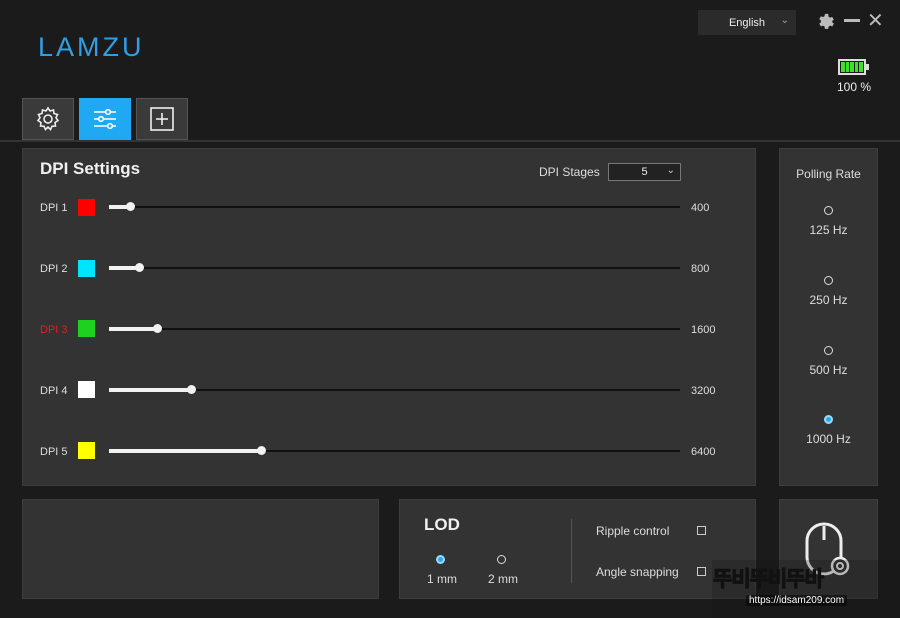 The height and width of the screenshot is (618, 900). What do you see at coordinates (701, 571) in the screenshot?
I see `angle-snapping-checkbox` at bounding box center [701, 571].